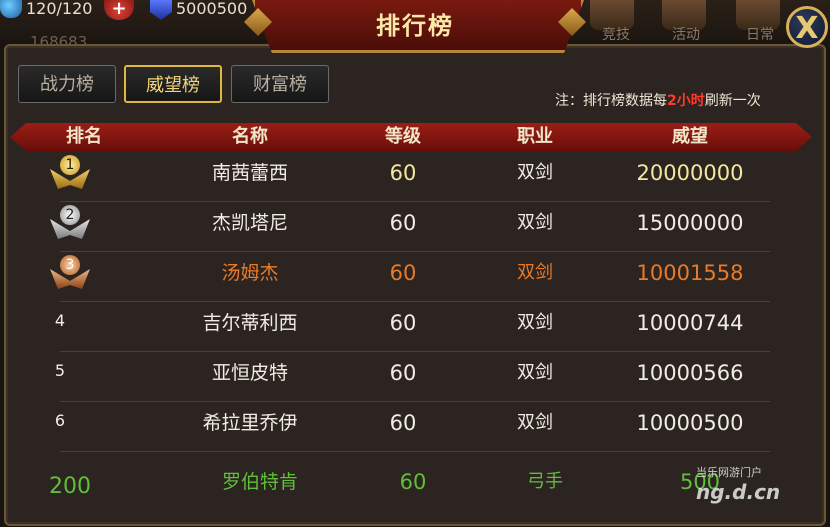 This screenshot has width=830, height=527. I want to click on site-watermark: 当乐网游门户 ng.d.cn, so click(738, 484).